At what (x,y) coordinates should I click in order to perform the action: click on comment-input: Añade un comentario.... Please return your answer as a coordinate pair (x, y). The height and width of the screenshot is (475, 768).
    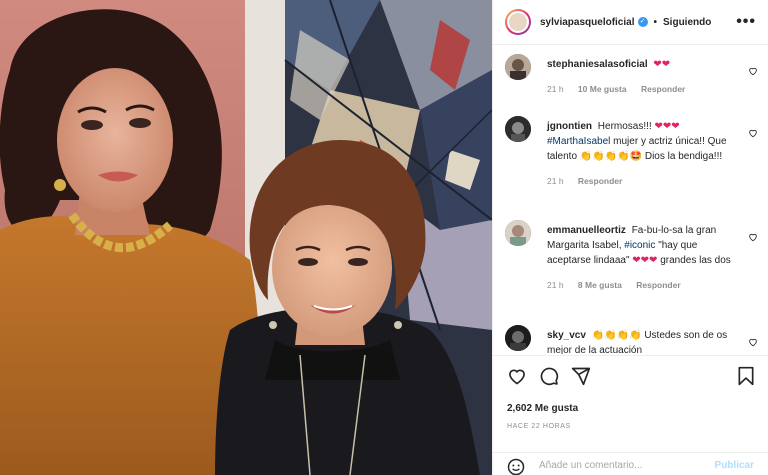
    Looking at the image, I should click on (590, 465).